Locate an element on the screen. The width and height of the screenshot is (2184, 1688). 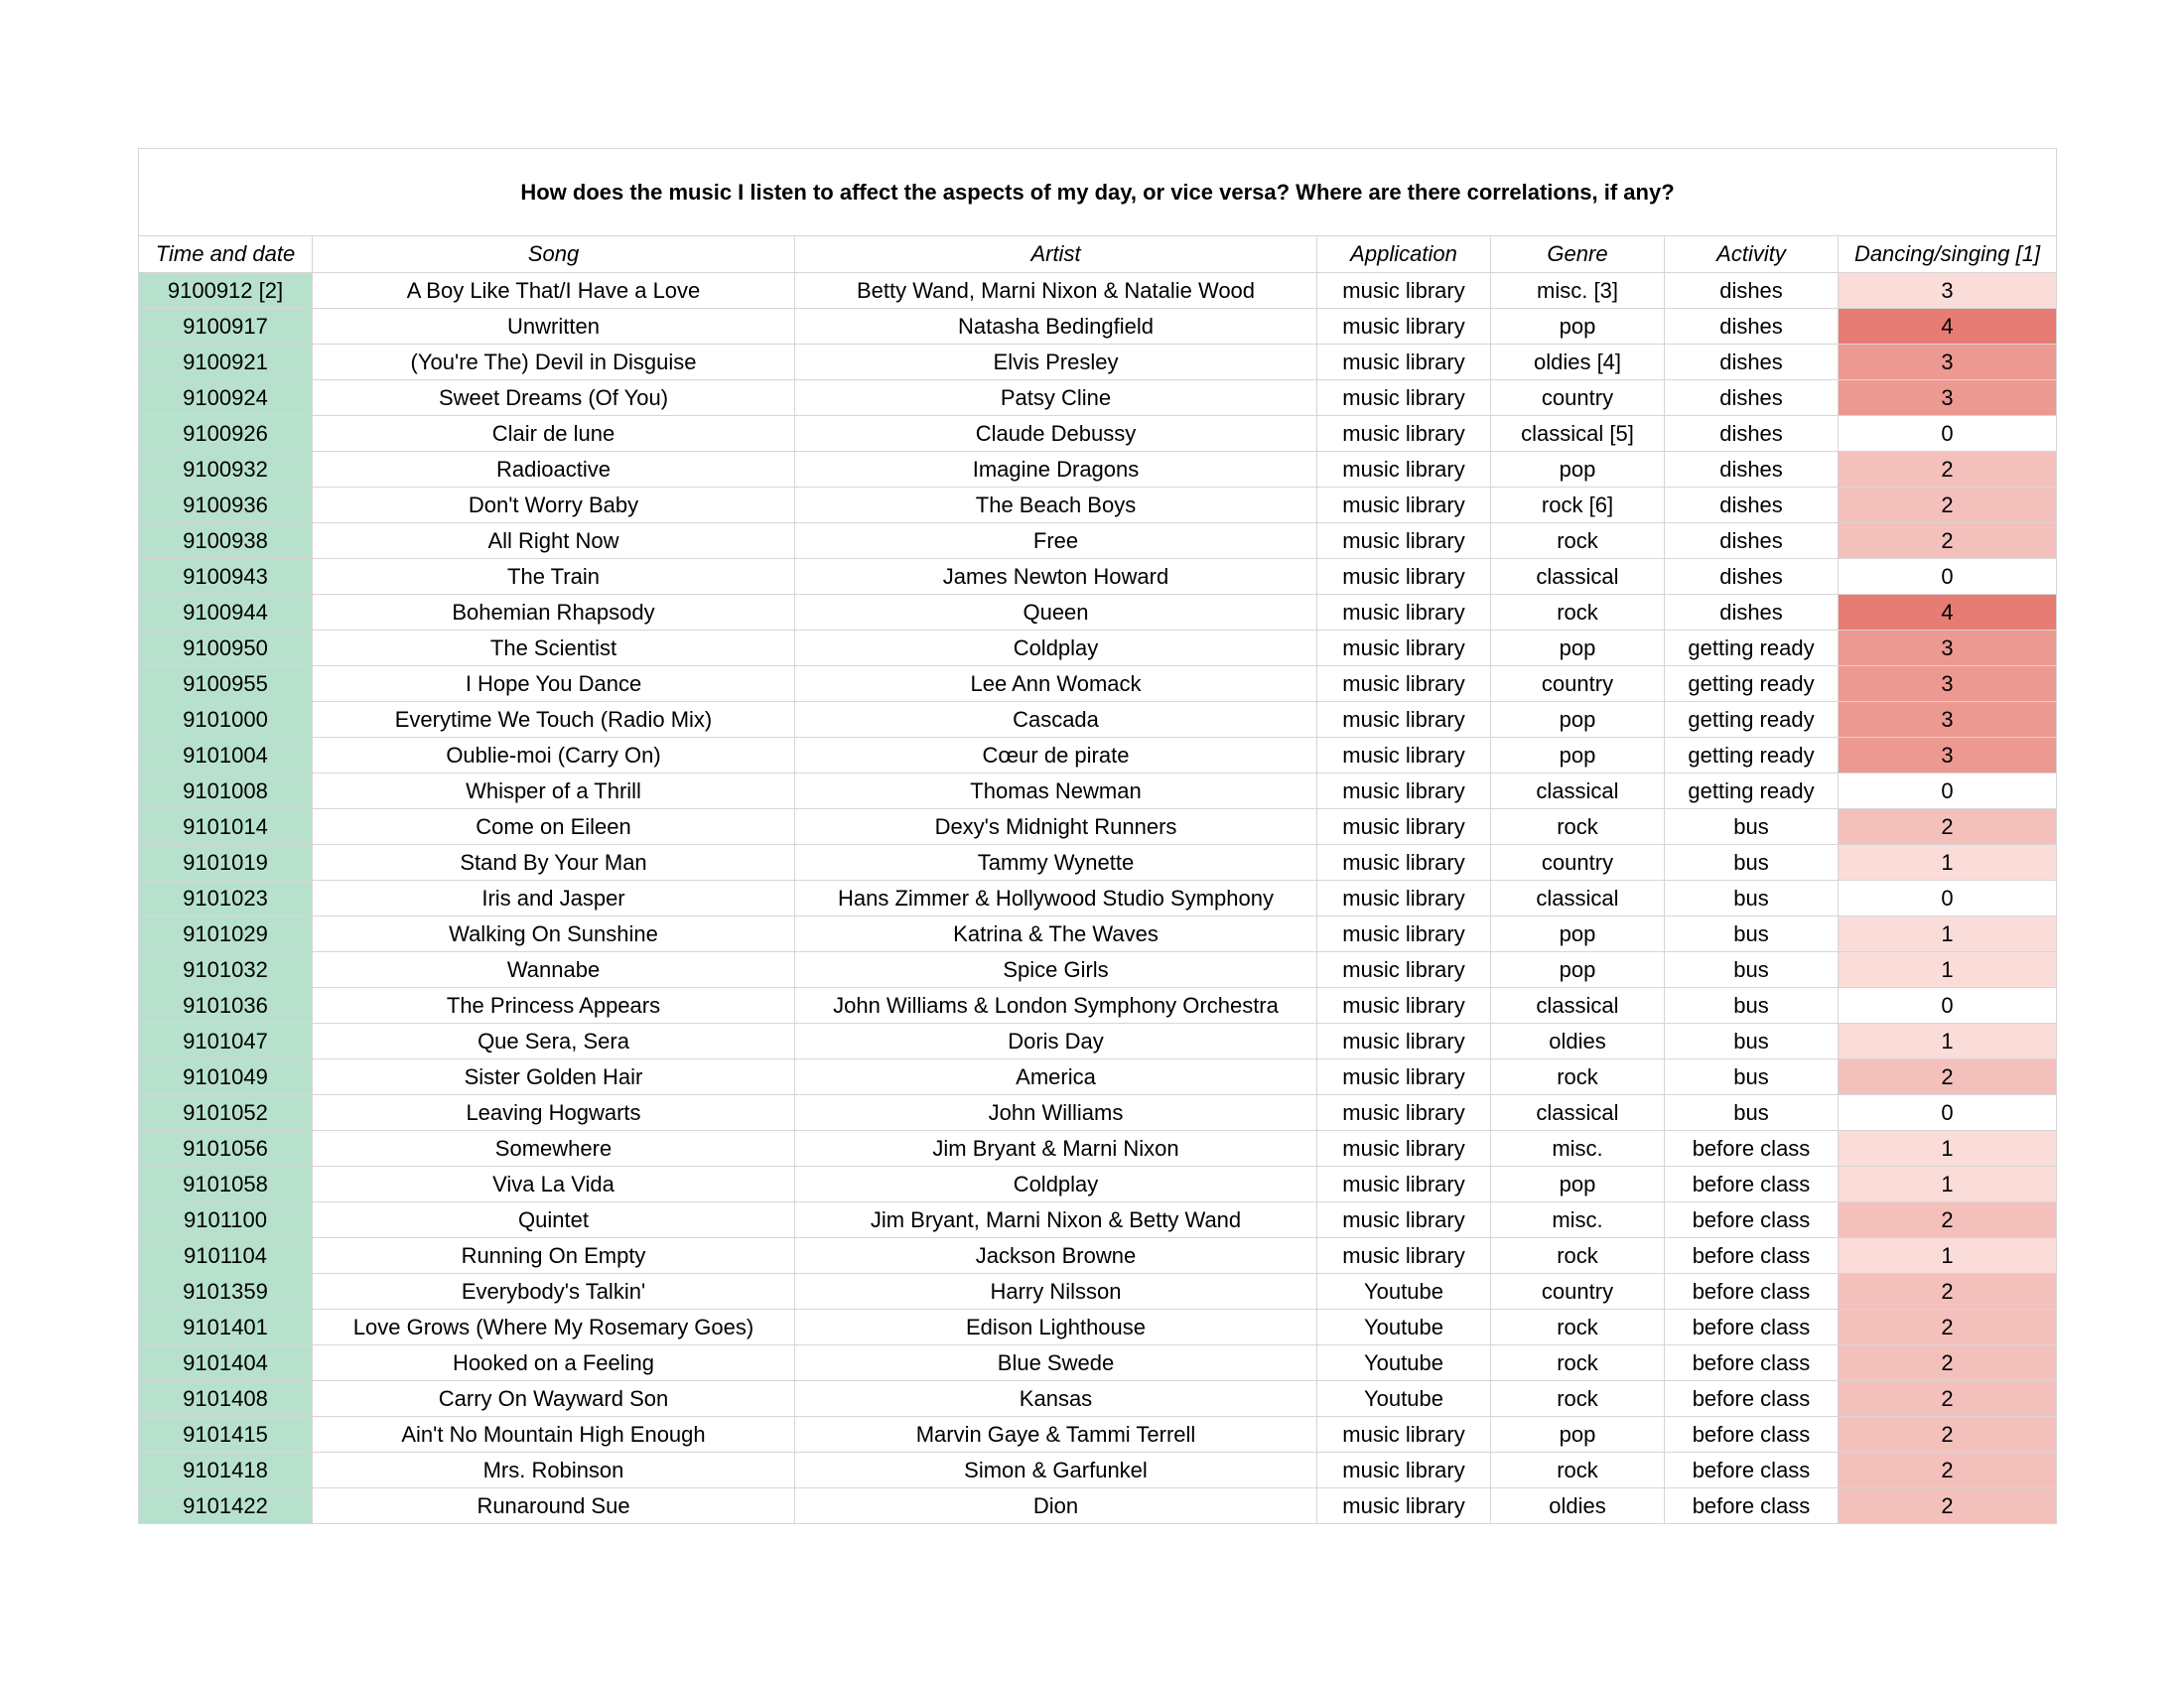
activity-cell: dishes is located at coordinates (1751, 397).